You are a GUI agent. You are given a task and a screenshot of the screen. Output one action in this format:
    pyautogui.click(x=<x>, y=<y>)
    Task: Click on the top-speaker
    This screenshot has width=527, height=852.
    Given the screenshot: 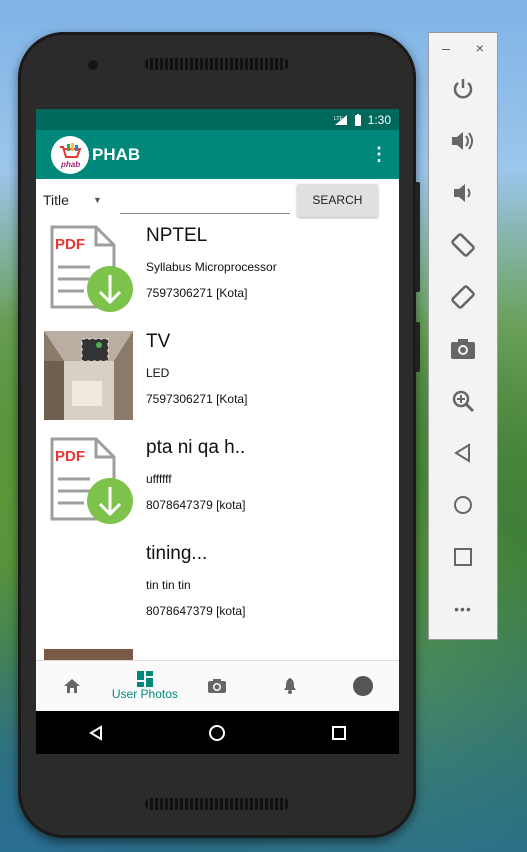 What is the action you would take?
    pyautogui.click(x=217, y=64)
    